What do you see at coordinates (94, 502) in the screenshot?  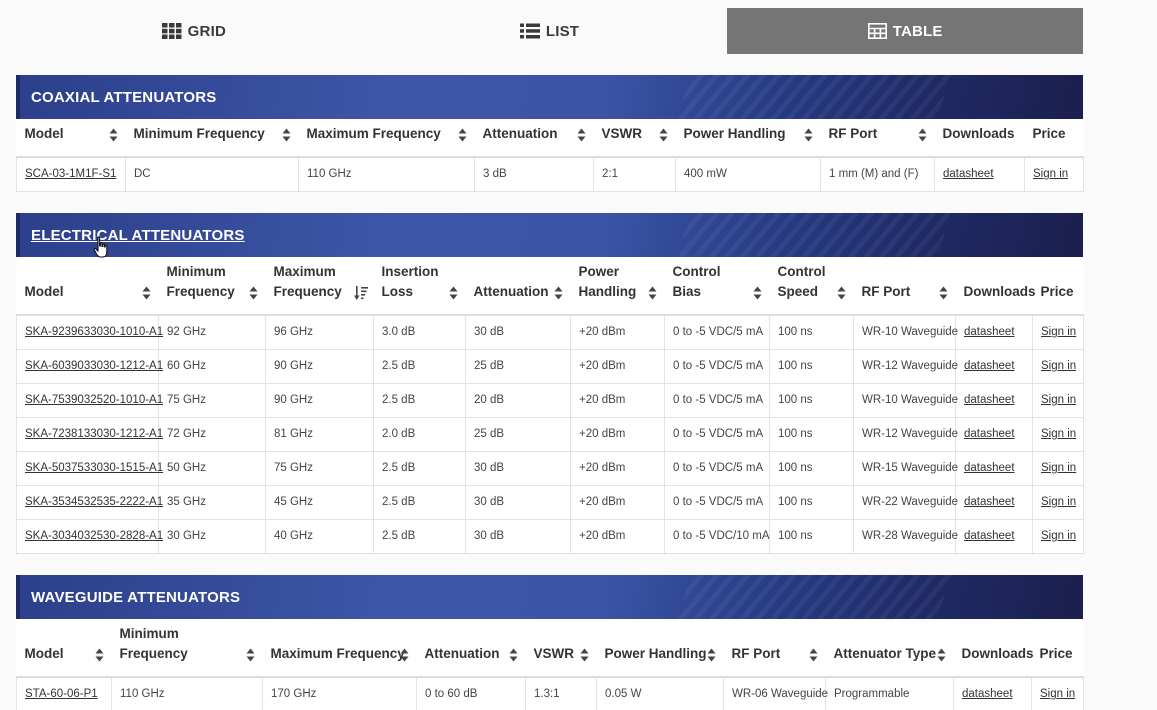 I see `model-link: SKA-3534532535-2222-A1` at bounding box center [94, 502].